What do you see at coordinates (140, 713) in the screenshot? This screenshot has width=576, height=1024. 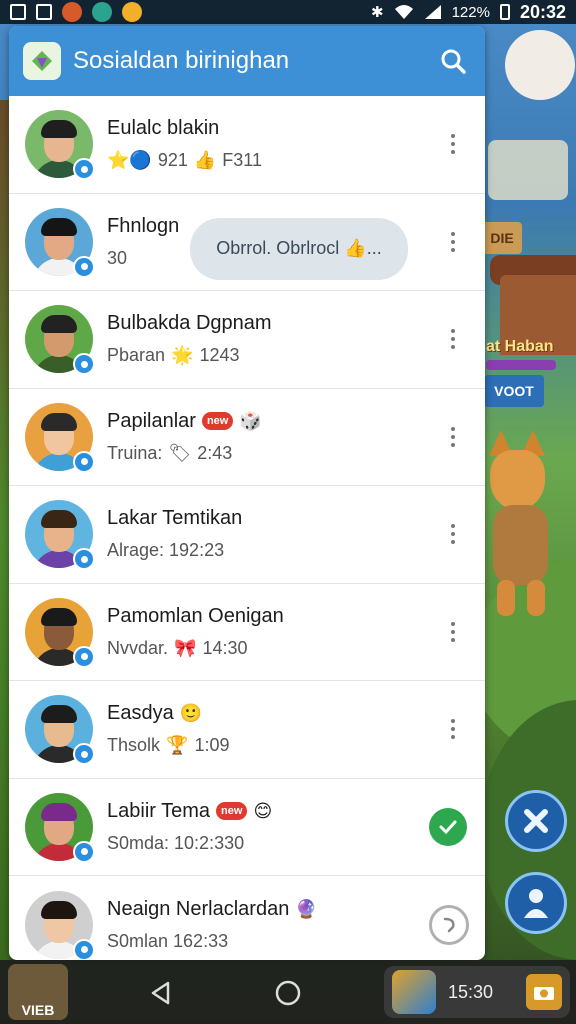 I see `contact-name-text: Easdya` at bounding box center [140, 713].